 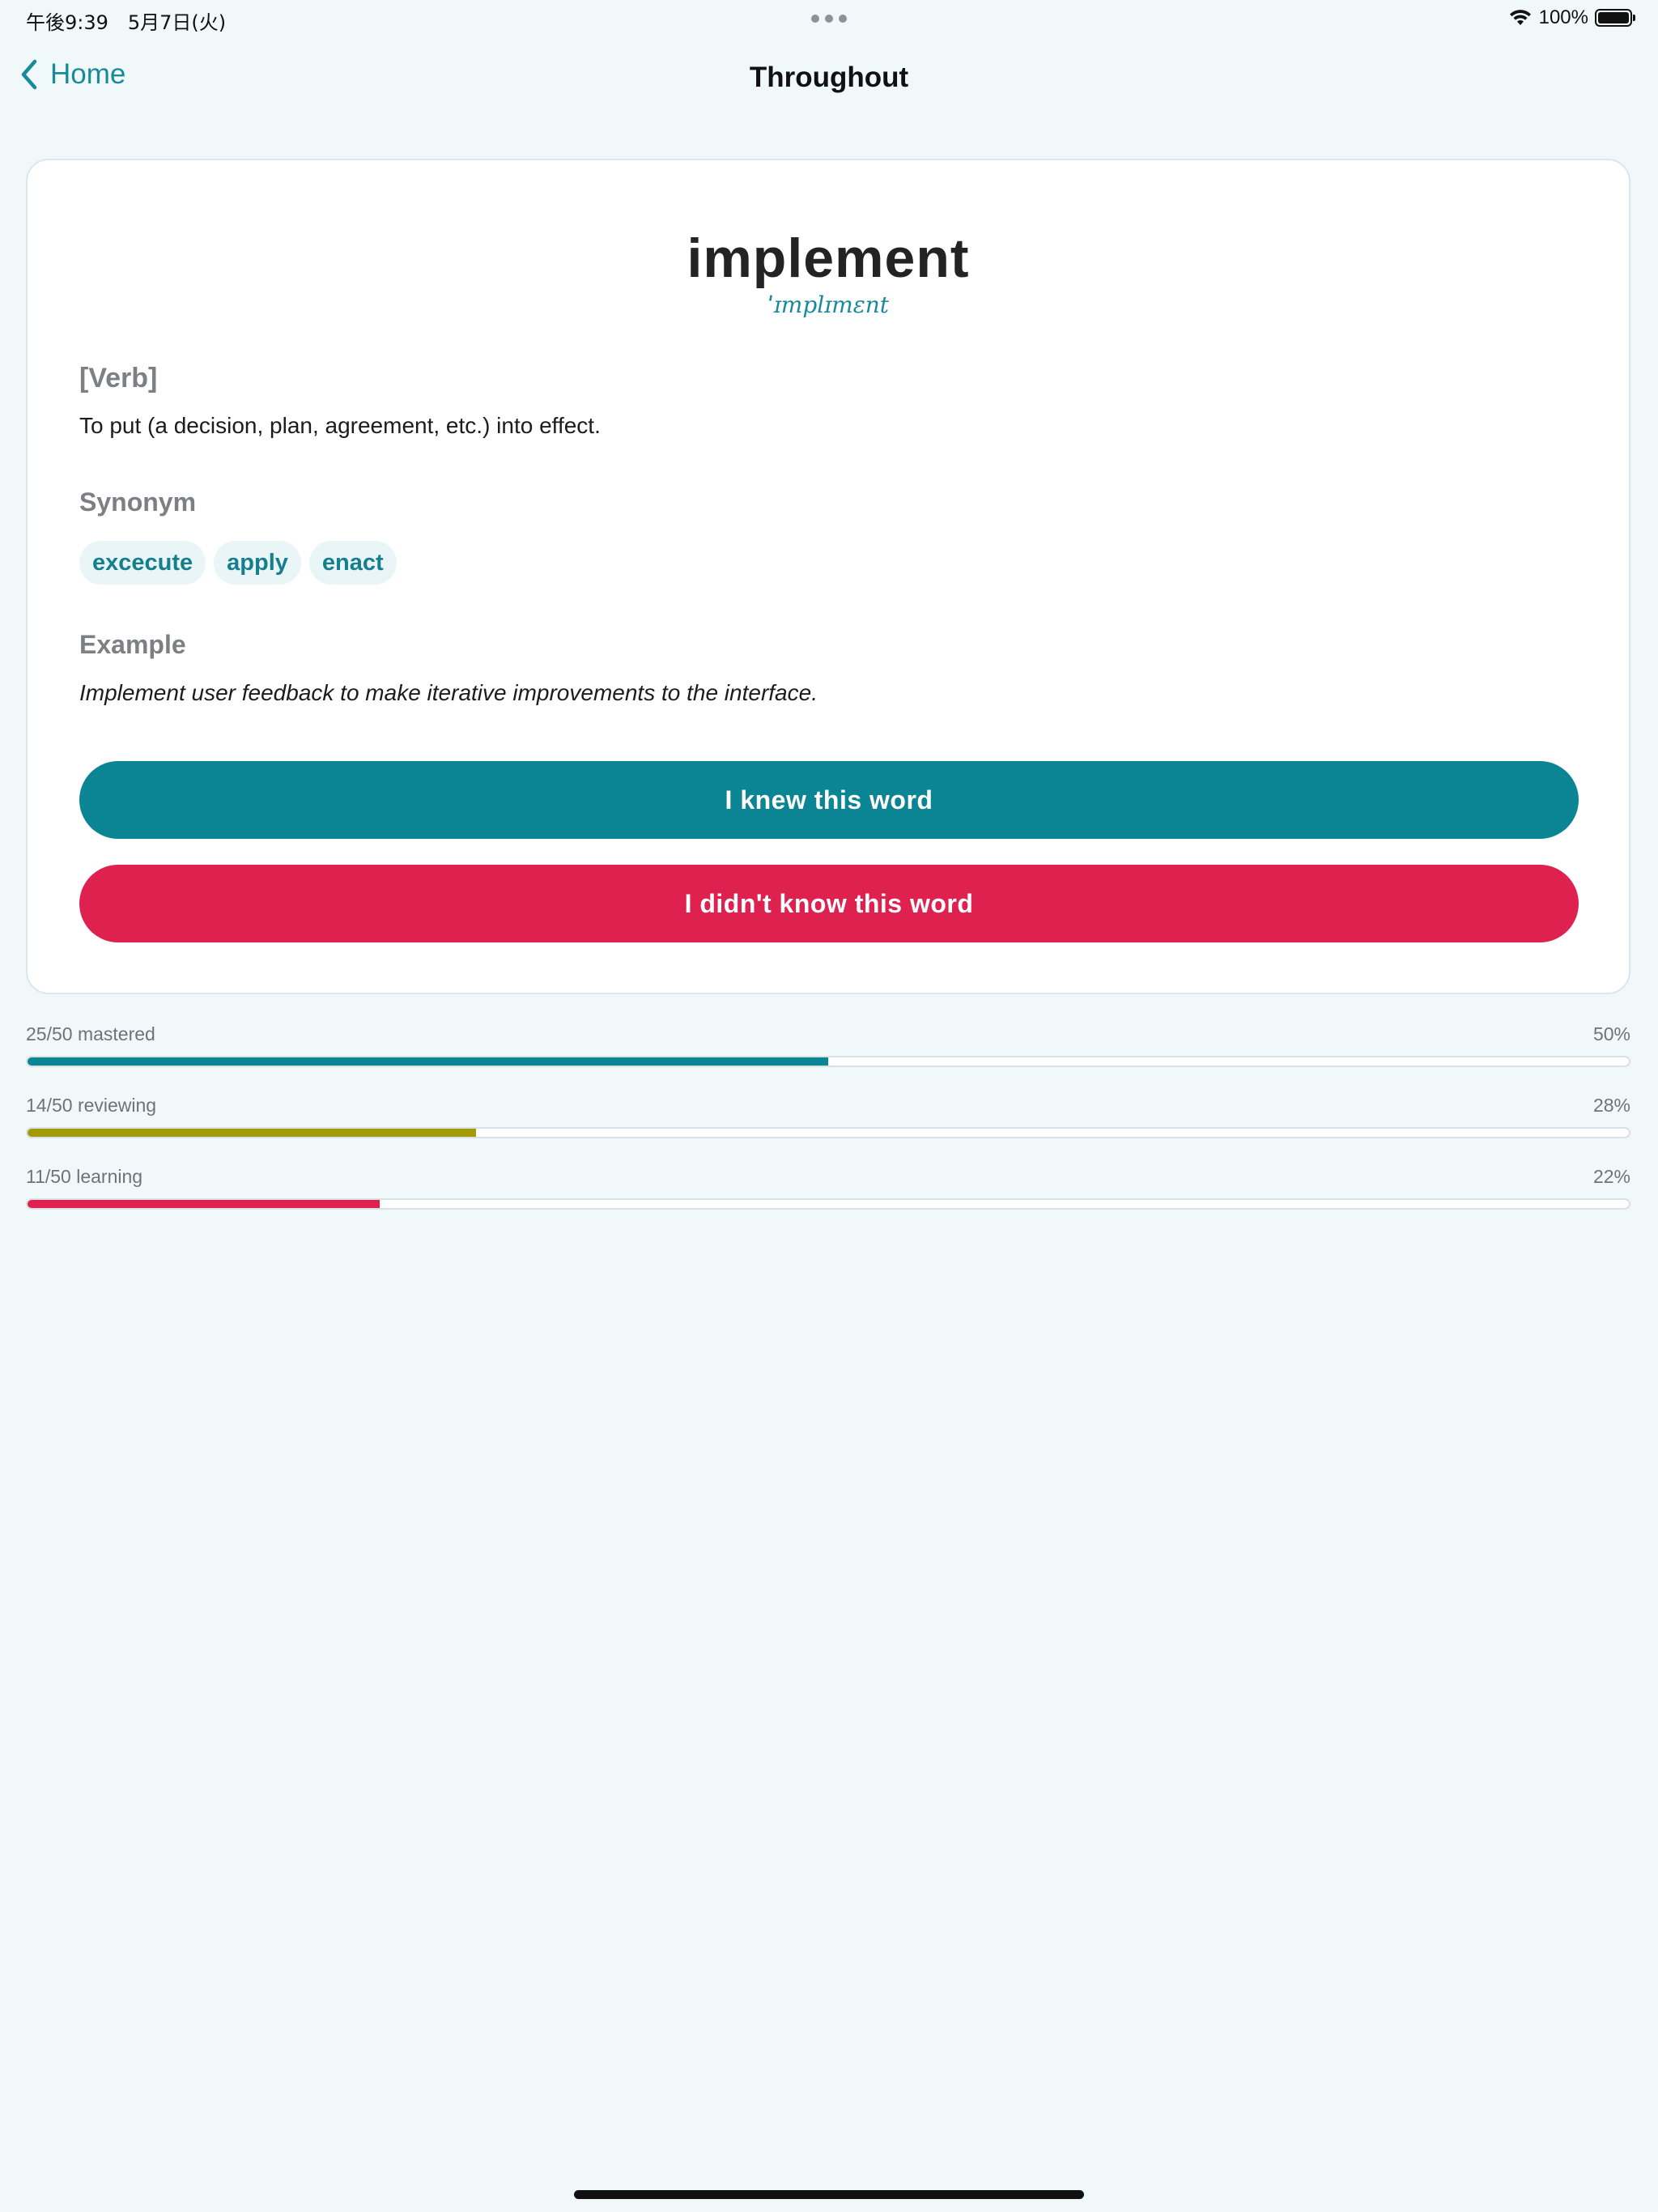 I want to click on progress-label: 25/50 mastered, so click(x=90, y=1034).